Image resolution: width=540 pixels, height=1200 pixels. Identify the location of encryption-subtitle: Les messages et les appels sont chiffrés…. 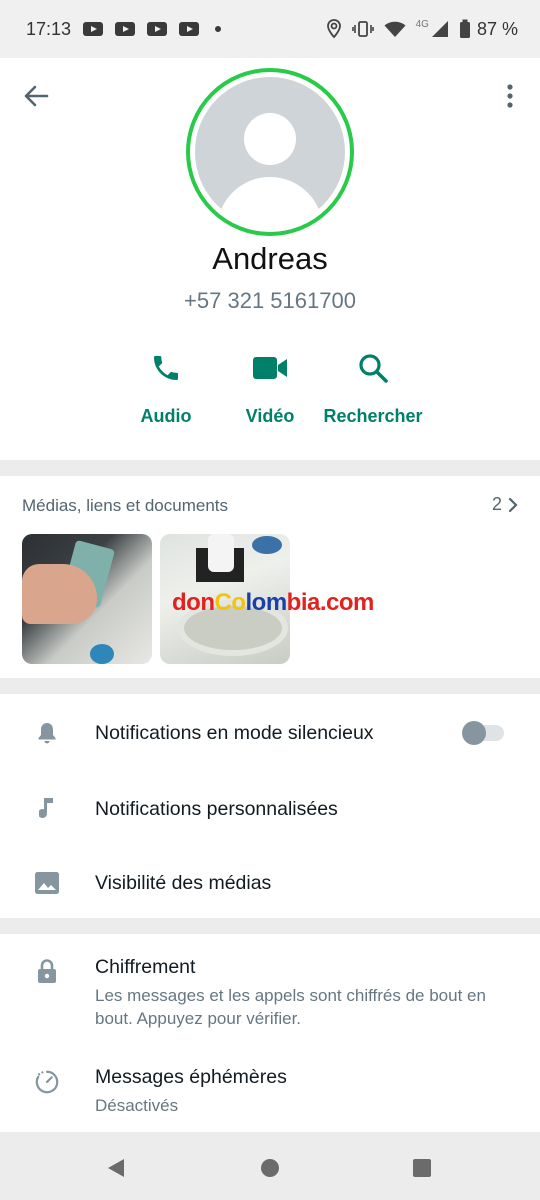
(290, 1007).